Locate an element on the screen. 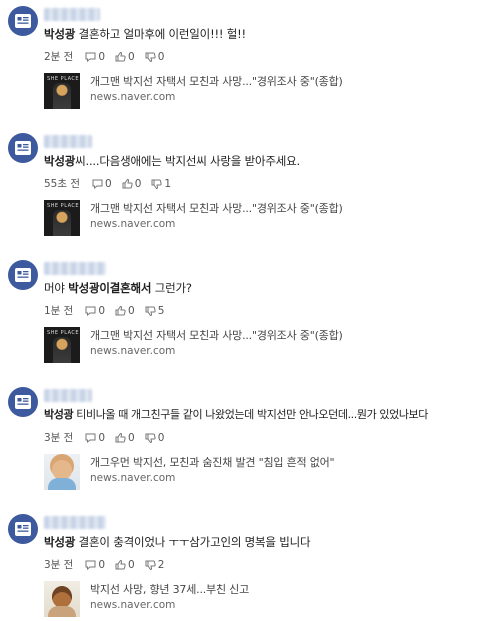  dislike-count: 0 is located at coordinates (161, 437).